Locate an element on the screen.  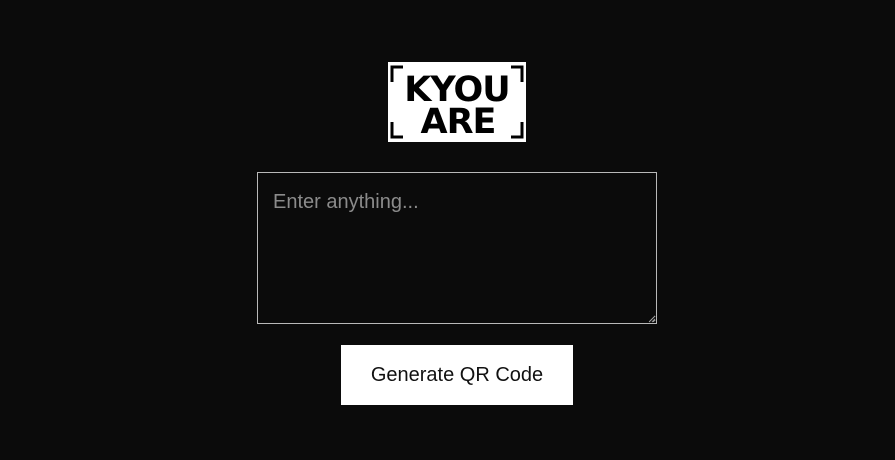
logo-graphic: KYOU ARE is located at coordinates (457, 103).